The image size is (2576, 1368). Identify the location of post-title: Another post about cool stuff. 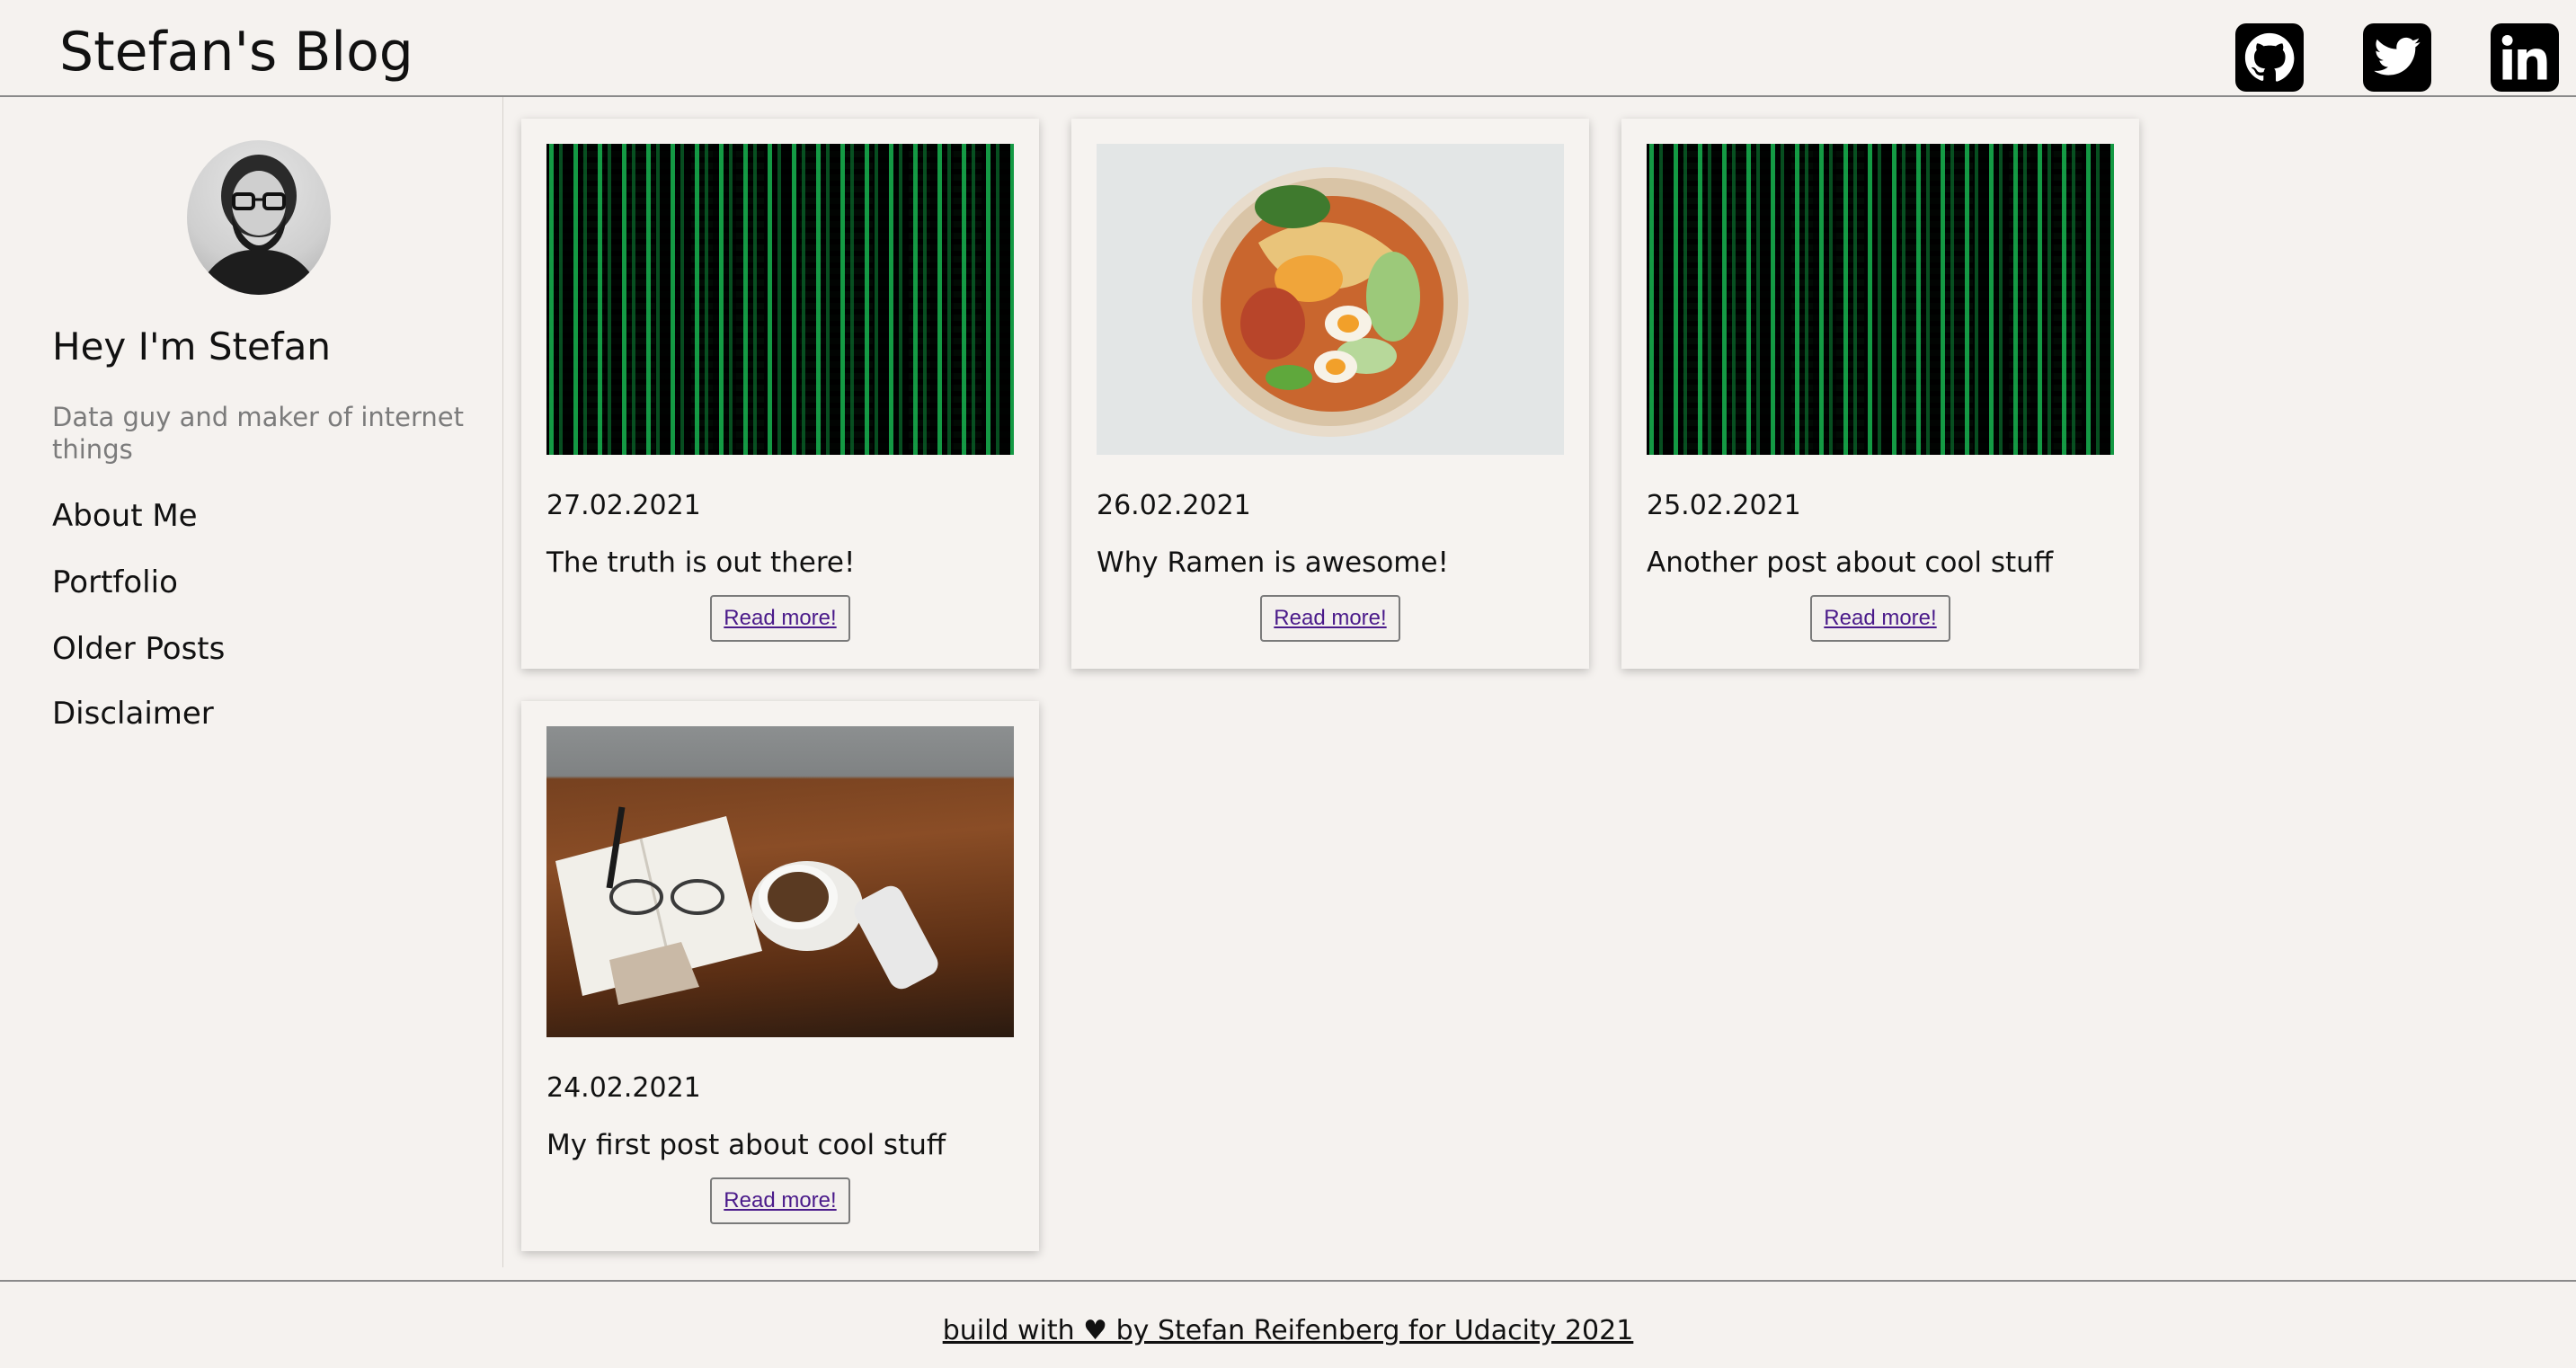
(1850, 563).